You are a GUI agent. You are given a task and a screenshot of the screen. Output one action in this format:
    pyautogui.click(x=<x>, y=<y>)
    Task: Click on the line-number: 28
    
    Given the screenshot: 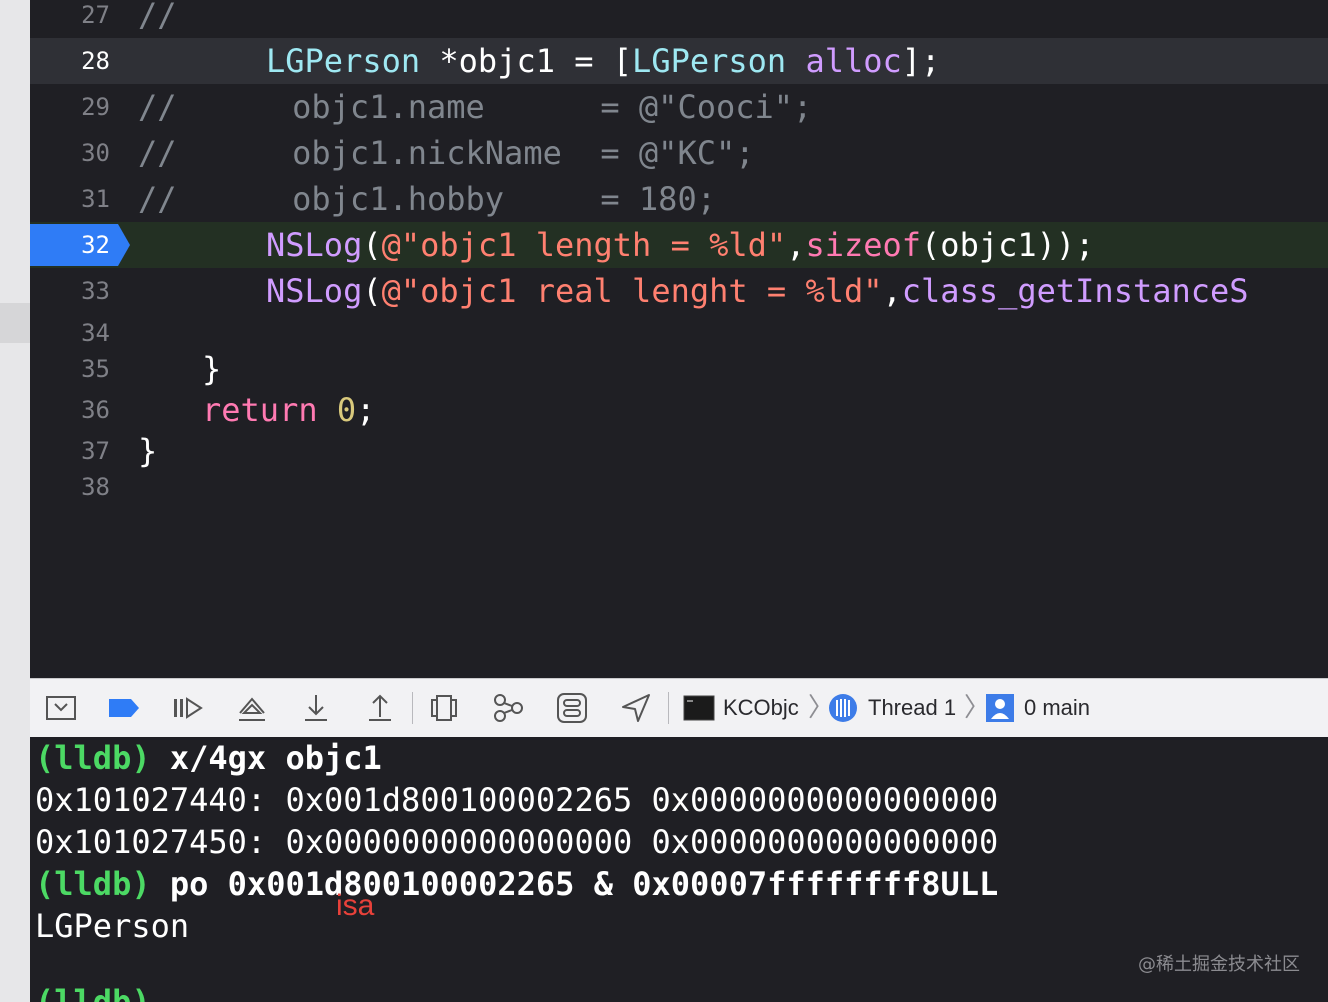 What is the action you would take?
    pyautogui.click(x=95, y=61)
    